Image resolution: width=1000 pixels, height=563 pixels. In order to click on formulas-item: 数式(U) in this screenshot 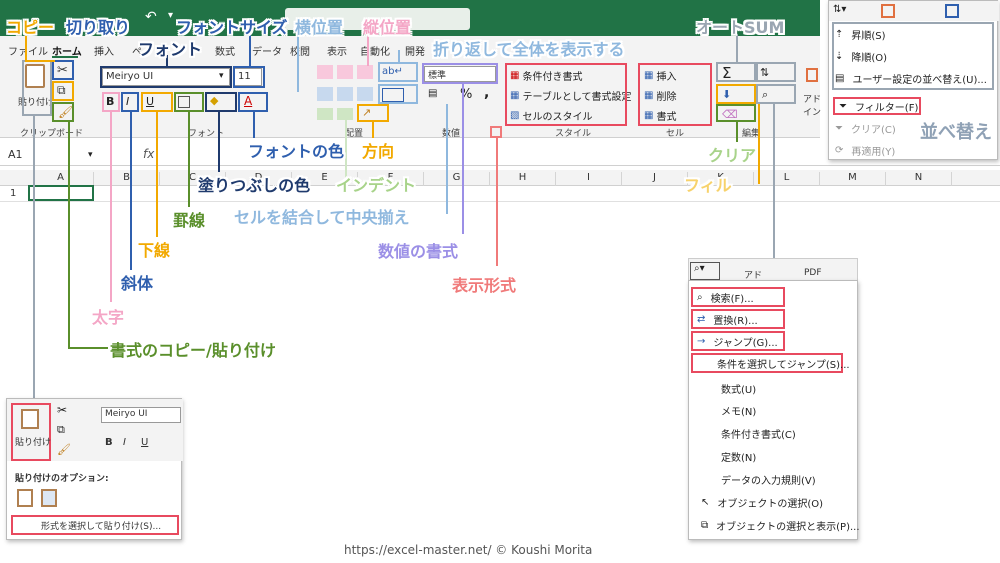, I will do `click(738, 388)`.